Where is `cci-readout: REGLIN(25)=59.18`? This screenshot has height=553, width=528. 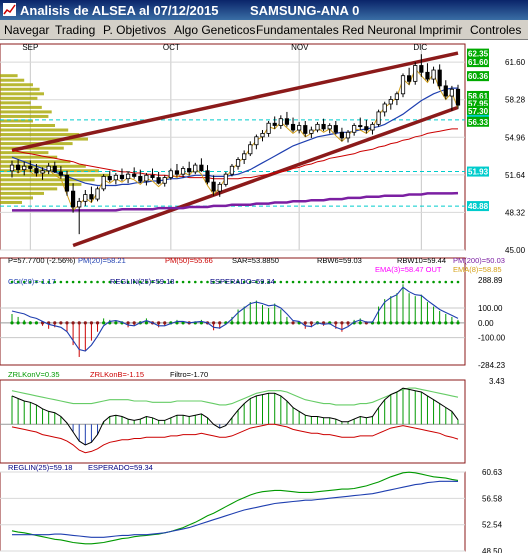
cci-readout: REGLIN(25)=59.18 is located at coordinates (142, 281).